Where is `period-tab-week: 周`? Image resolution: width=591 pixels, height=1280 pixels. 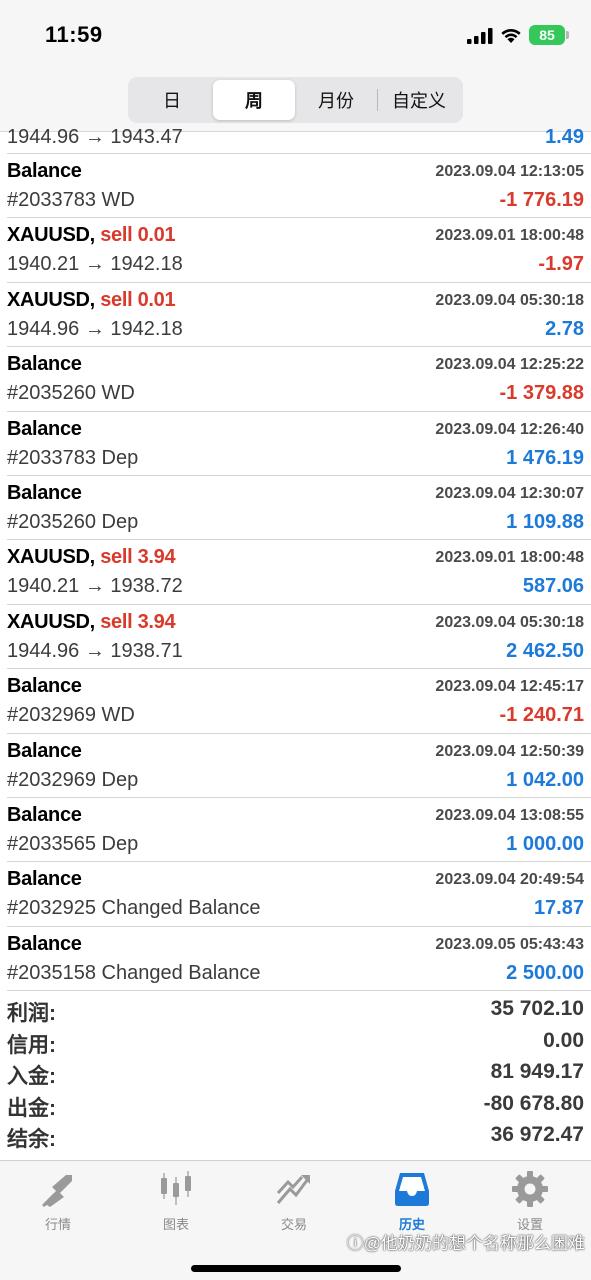 period-tab-week: 周 is located at coordinates (254, 100).